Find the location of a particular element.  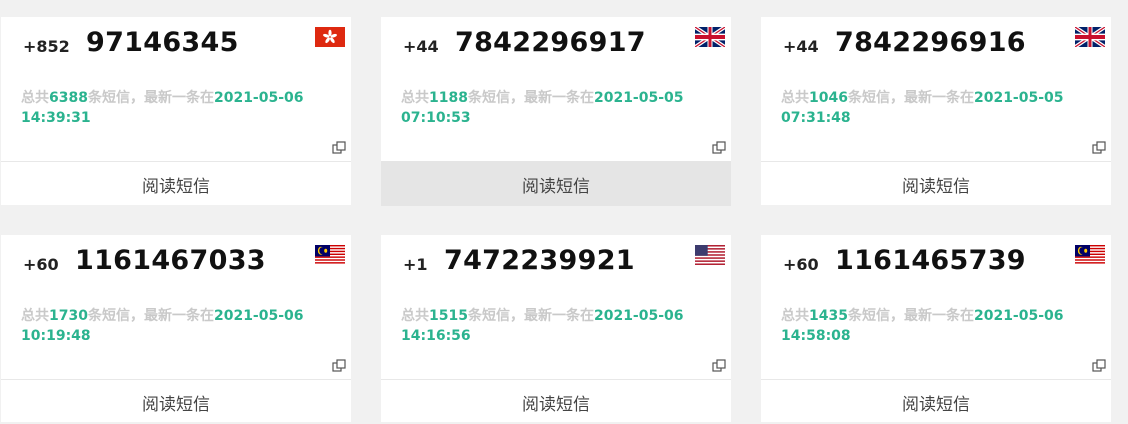

phone-number: 7842296916 is located at coordinates (930, 42).